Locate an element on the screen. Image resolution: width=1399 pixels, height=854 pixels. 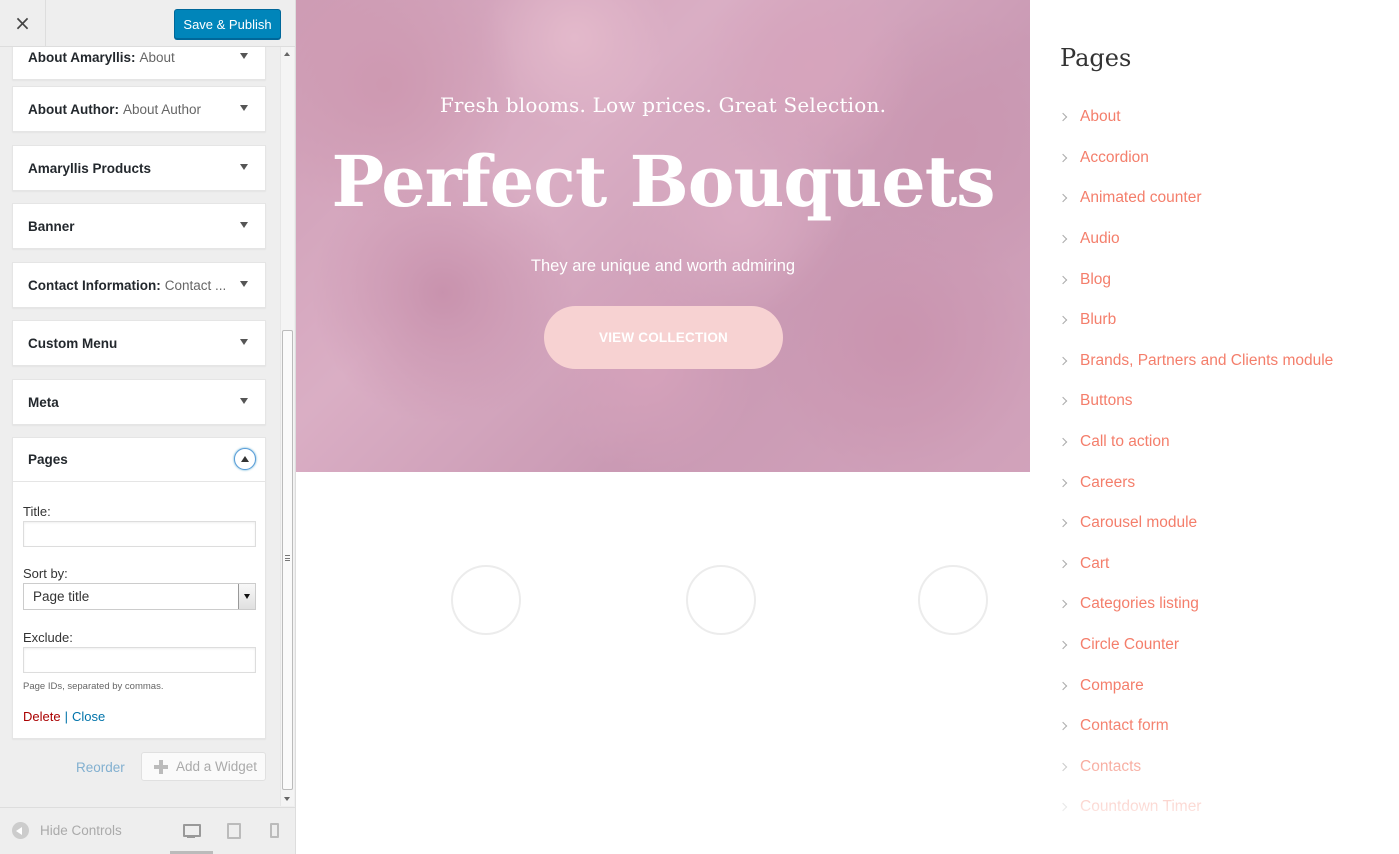
widget-header: About Author is located at coordinates (139, 109).